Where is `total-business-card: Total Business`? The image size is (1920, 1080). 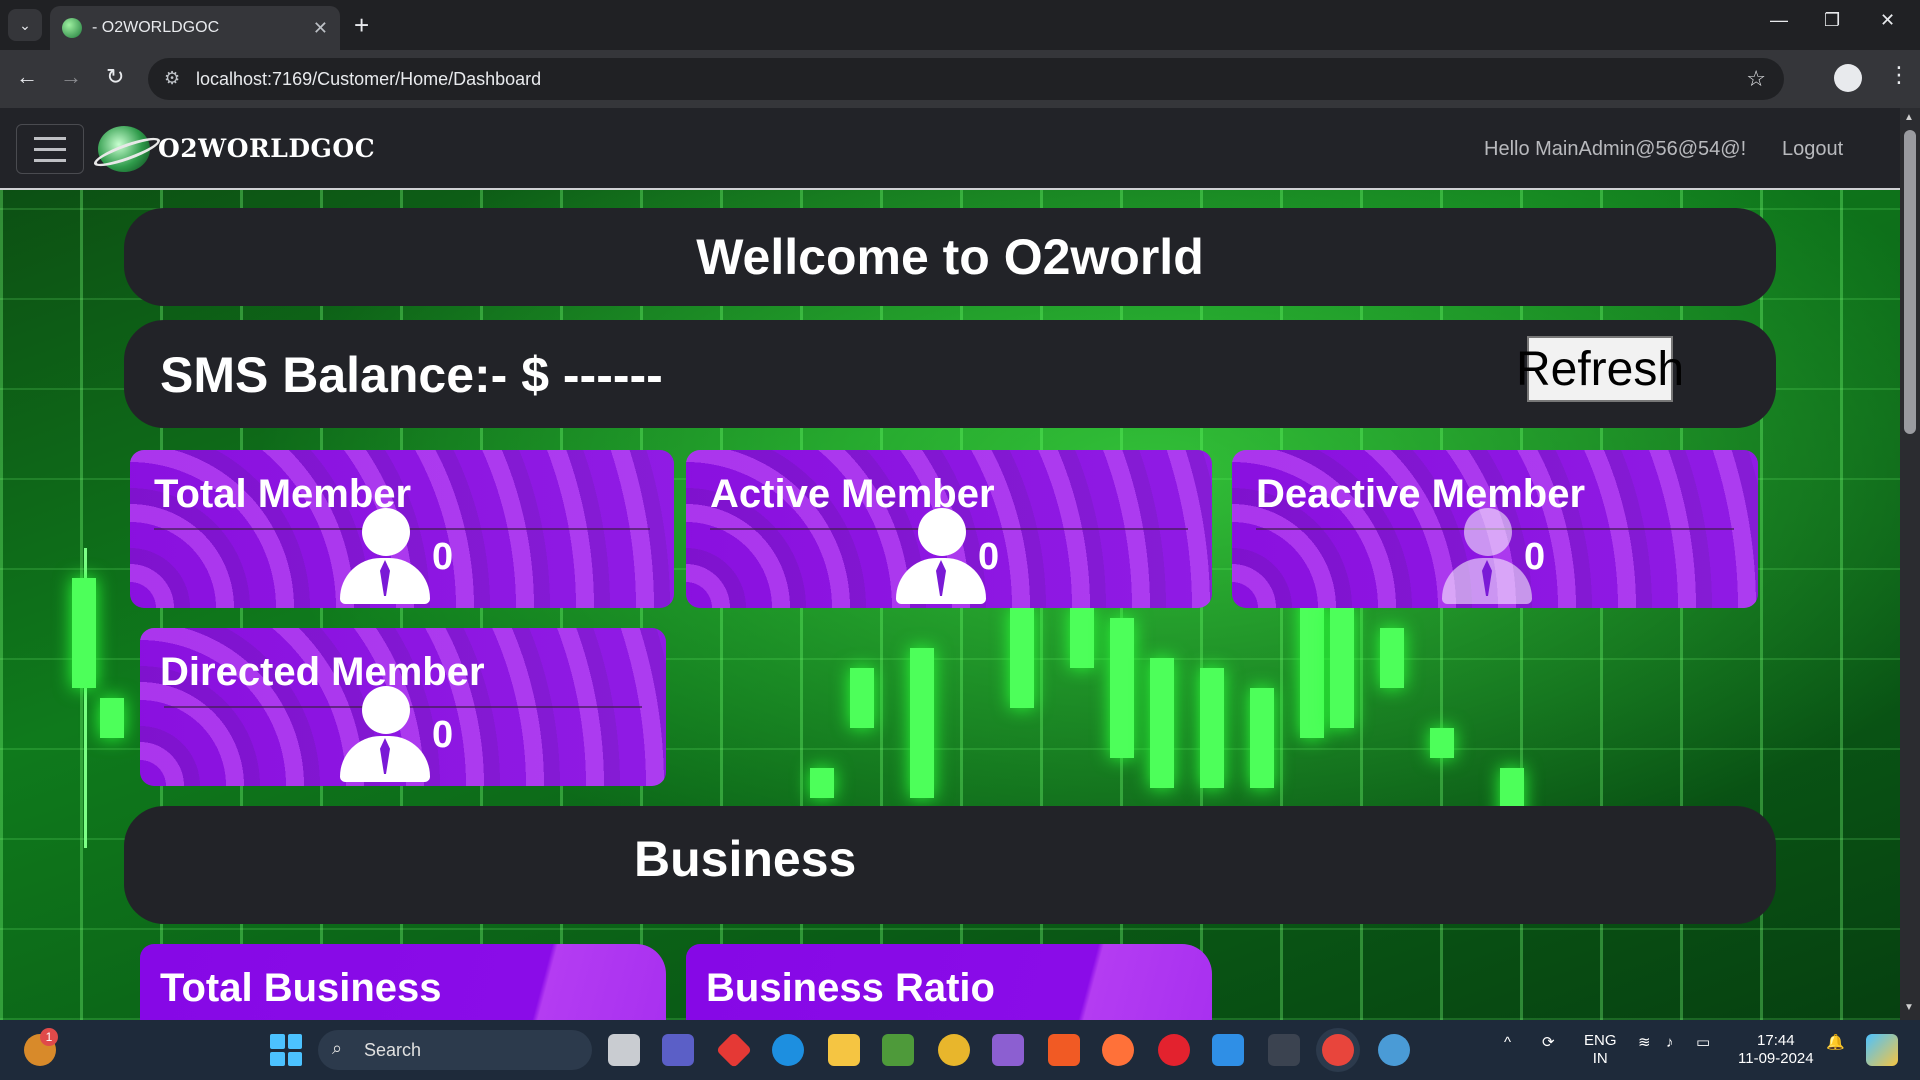
total-business-card: Total Business is located at coordinates (403, 982).